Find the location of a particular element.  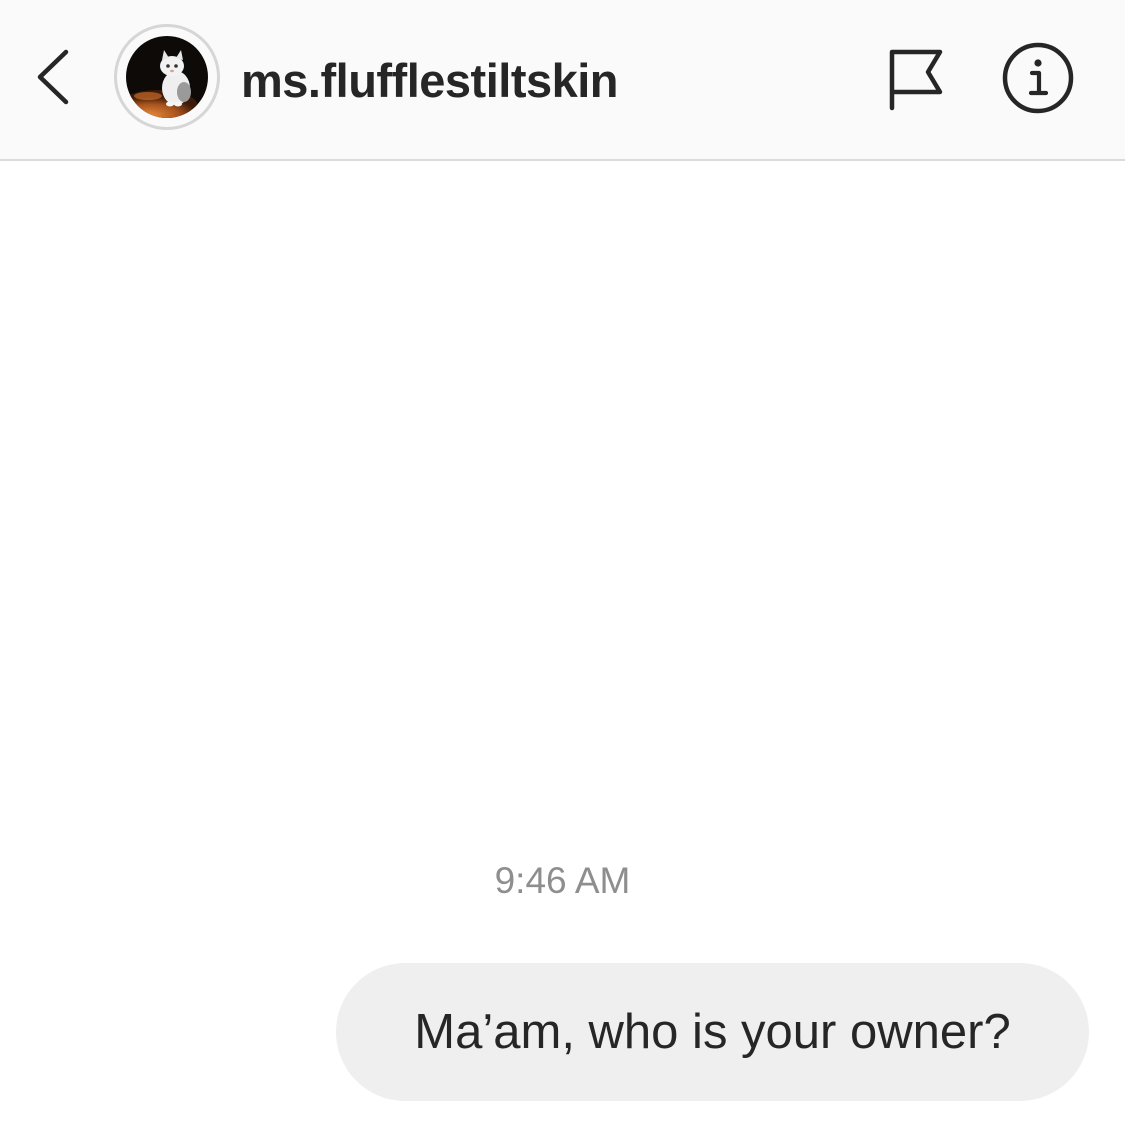

chat-username: ms.flufflestiltskin is located at coordinates (430, 81).